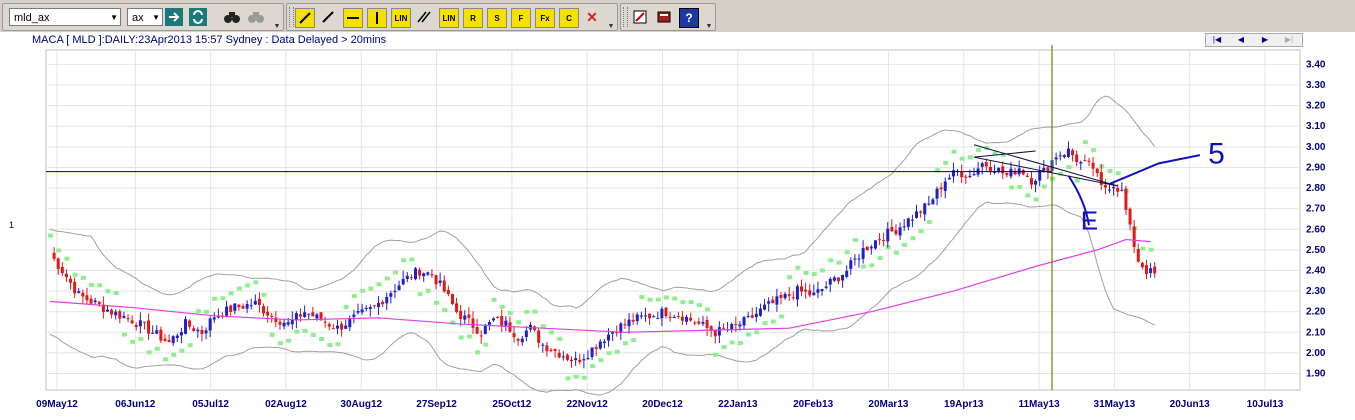 This screenshot has width=1355, height=420. Describe the element at coordinates (145, 17) in the screenshot. I see `exchange-combo: ax ▼` at that location.